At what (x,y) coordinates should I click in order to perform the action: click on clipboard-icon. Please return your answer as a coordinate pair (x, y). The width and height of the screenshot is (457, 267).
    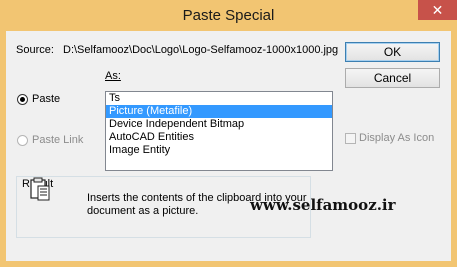
    Looking at the image, I should click on (40, 189).